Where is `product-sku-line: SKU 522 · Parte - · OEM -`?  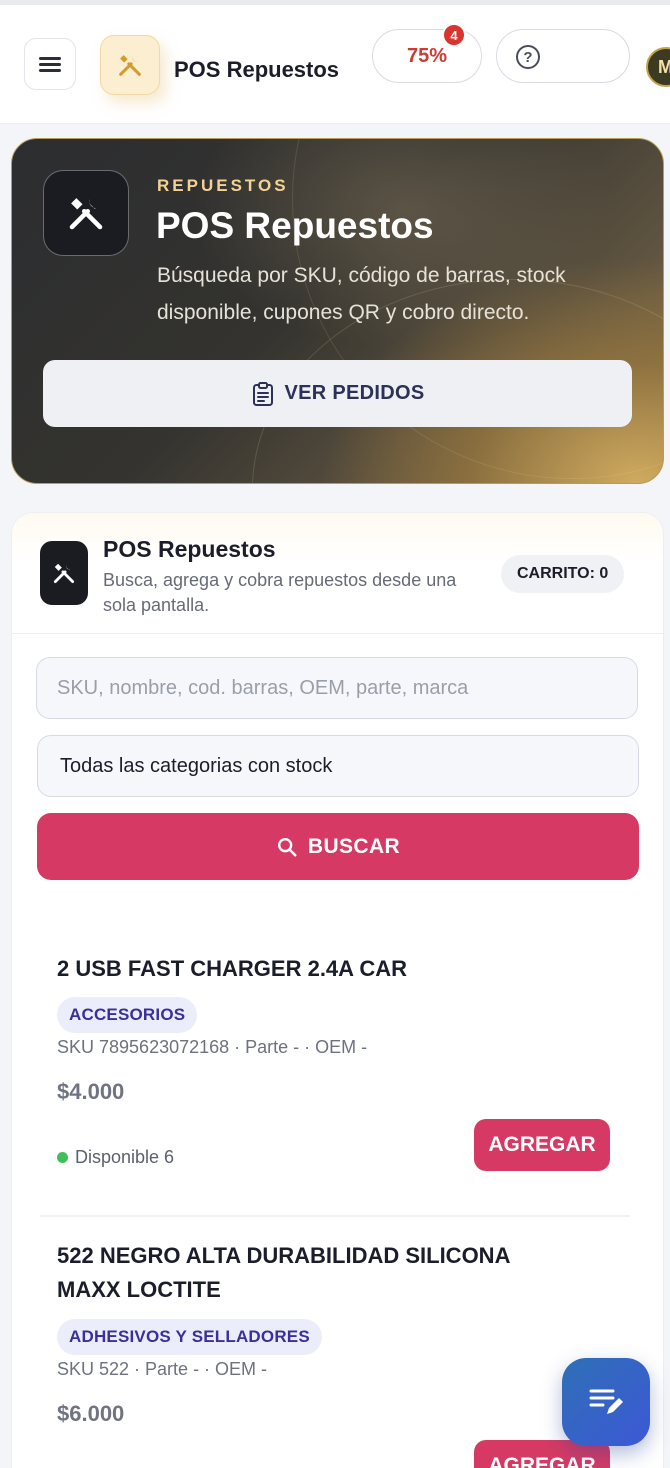 product-sku-line: SKU 522 · Parte - · OEM - is located at coordinates (162, 1369).